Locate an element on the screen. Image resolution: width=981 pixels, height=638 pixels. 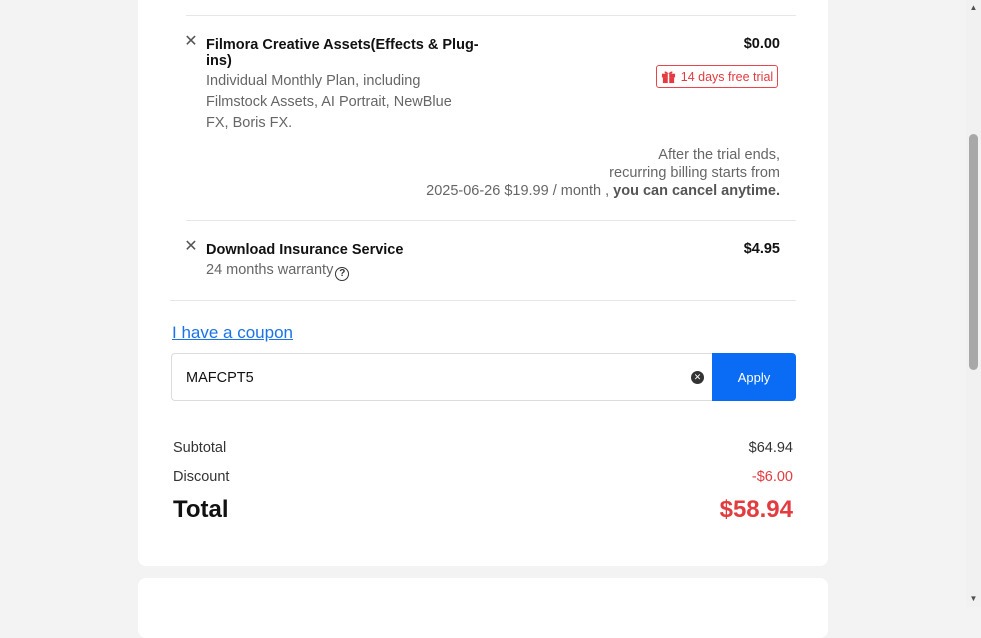
subtotal-label: Subtotal is located at coordinates (200, 448).